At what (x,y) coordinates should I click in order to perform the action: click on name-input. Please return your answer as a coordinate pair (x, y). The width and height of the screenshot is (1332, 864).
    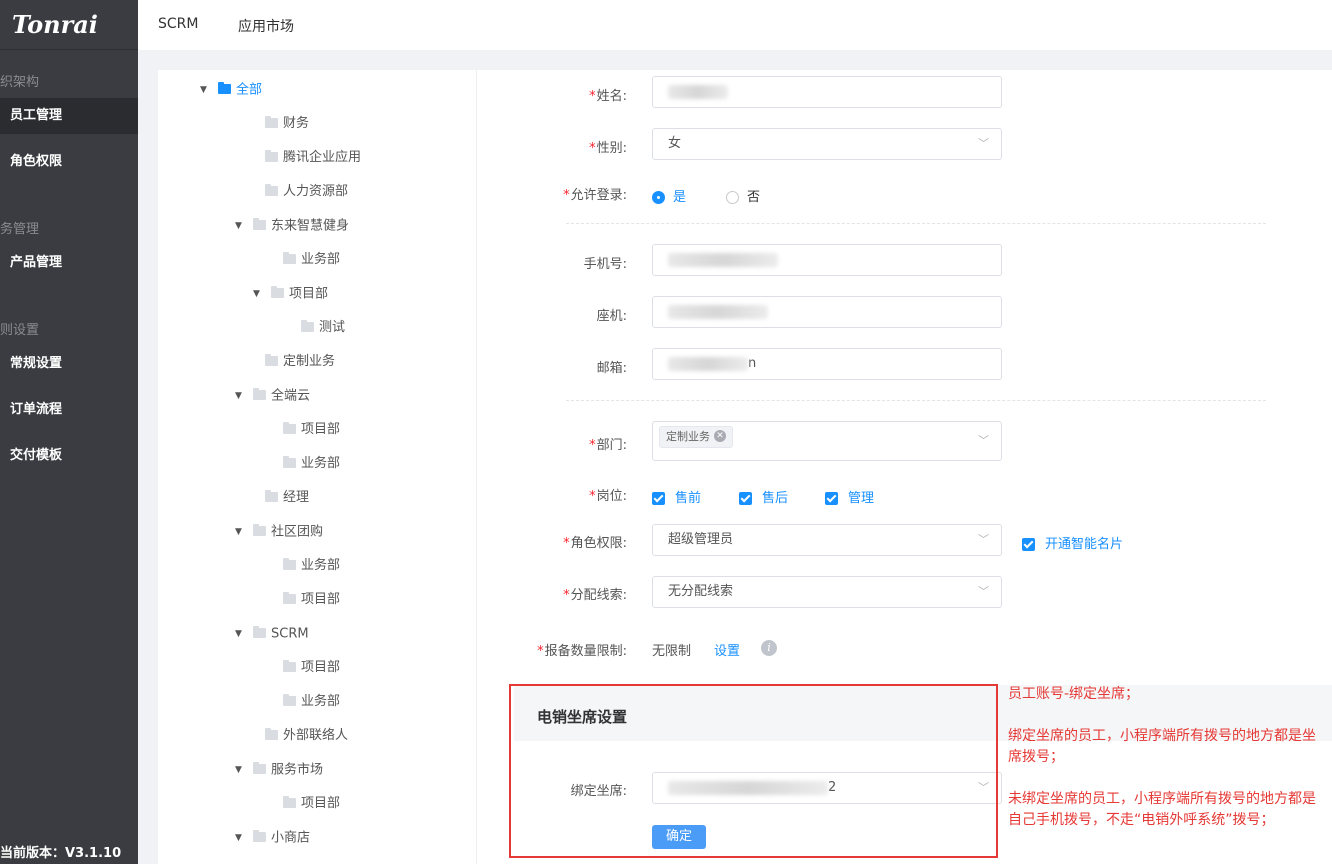
    Looking at the image, I should click on (827, 92).